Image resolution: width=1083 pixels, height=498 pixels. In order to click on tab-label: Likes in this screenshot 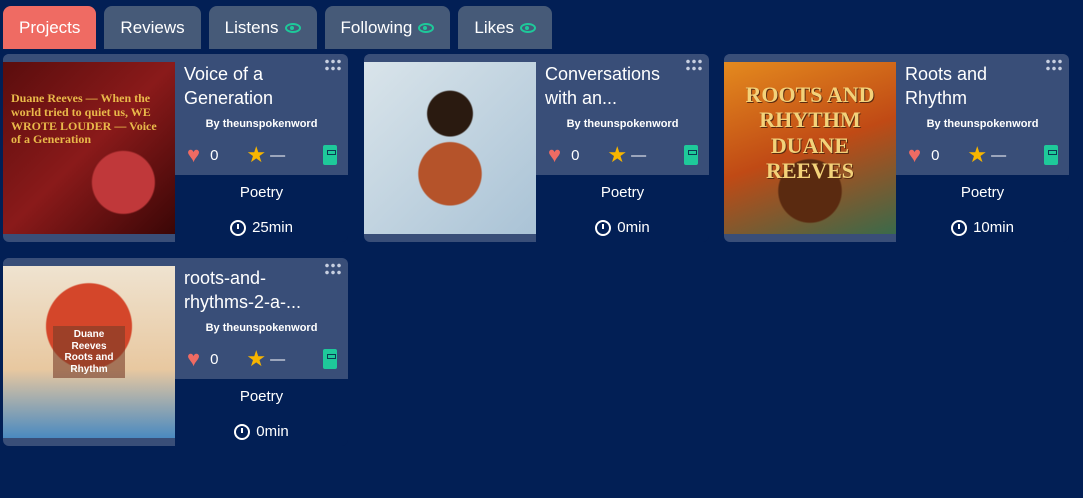, I will do `click(494, 27)`.